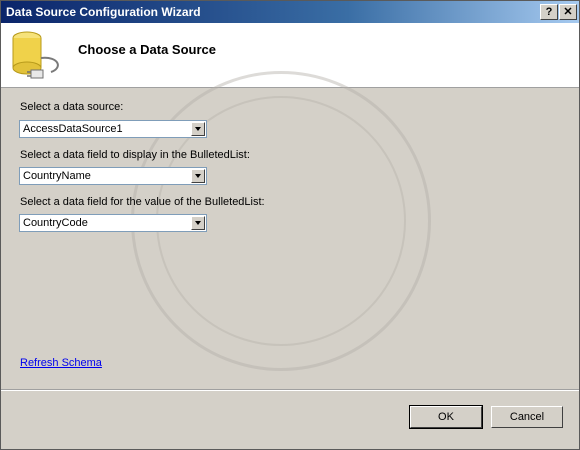  Describe the element at coordinates (549, 12) in the screenshot. I see `help-button: ?` at that location.